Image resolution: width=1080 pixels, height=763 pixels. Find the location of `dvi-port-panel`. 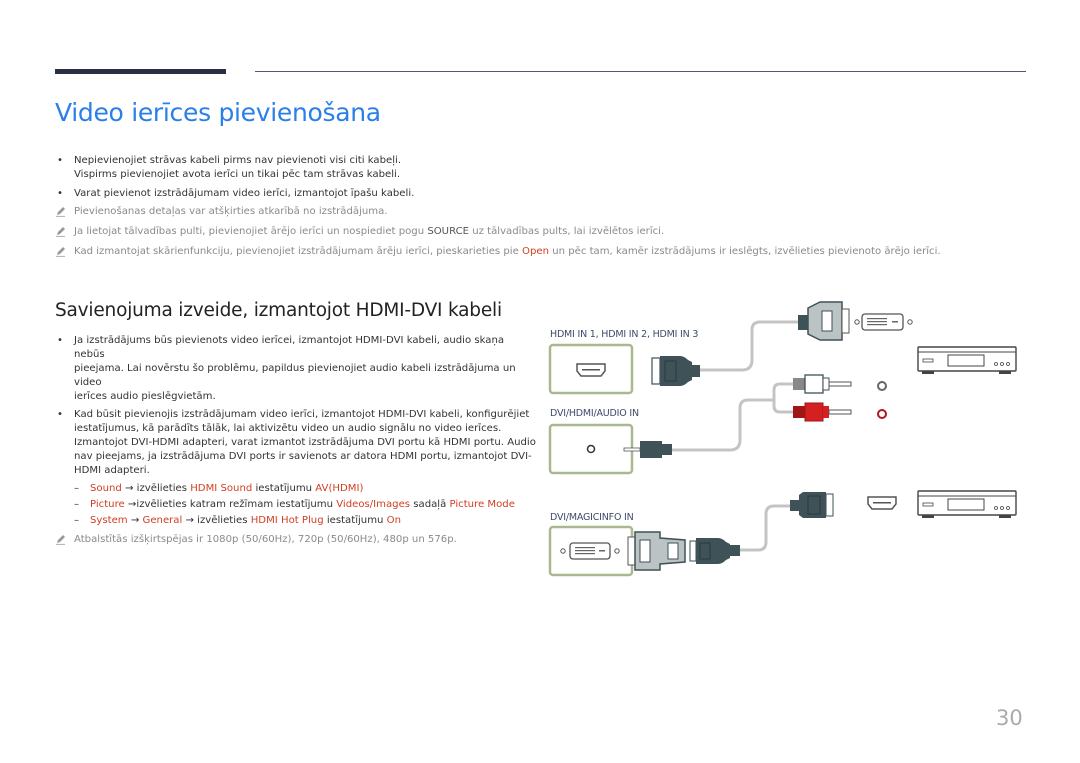

dvi-port-panel is located at coordinates (591, 551).